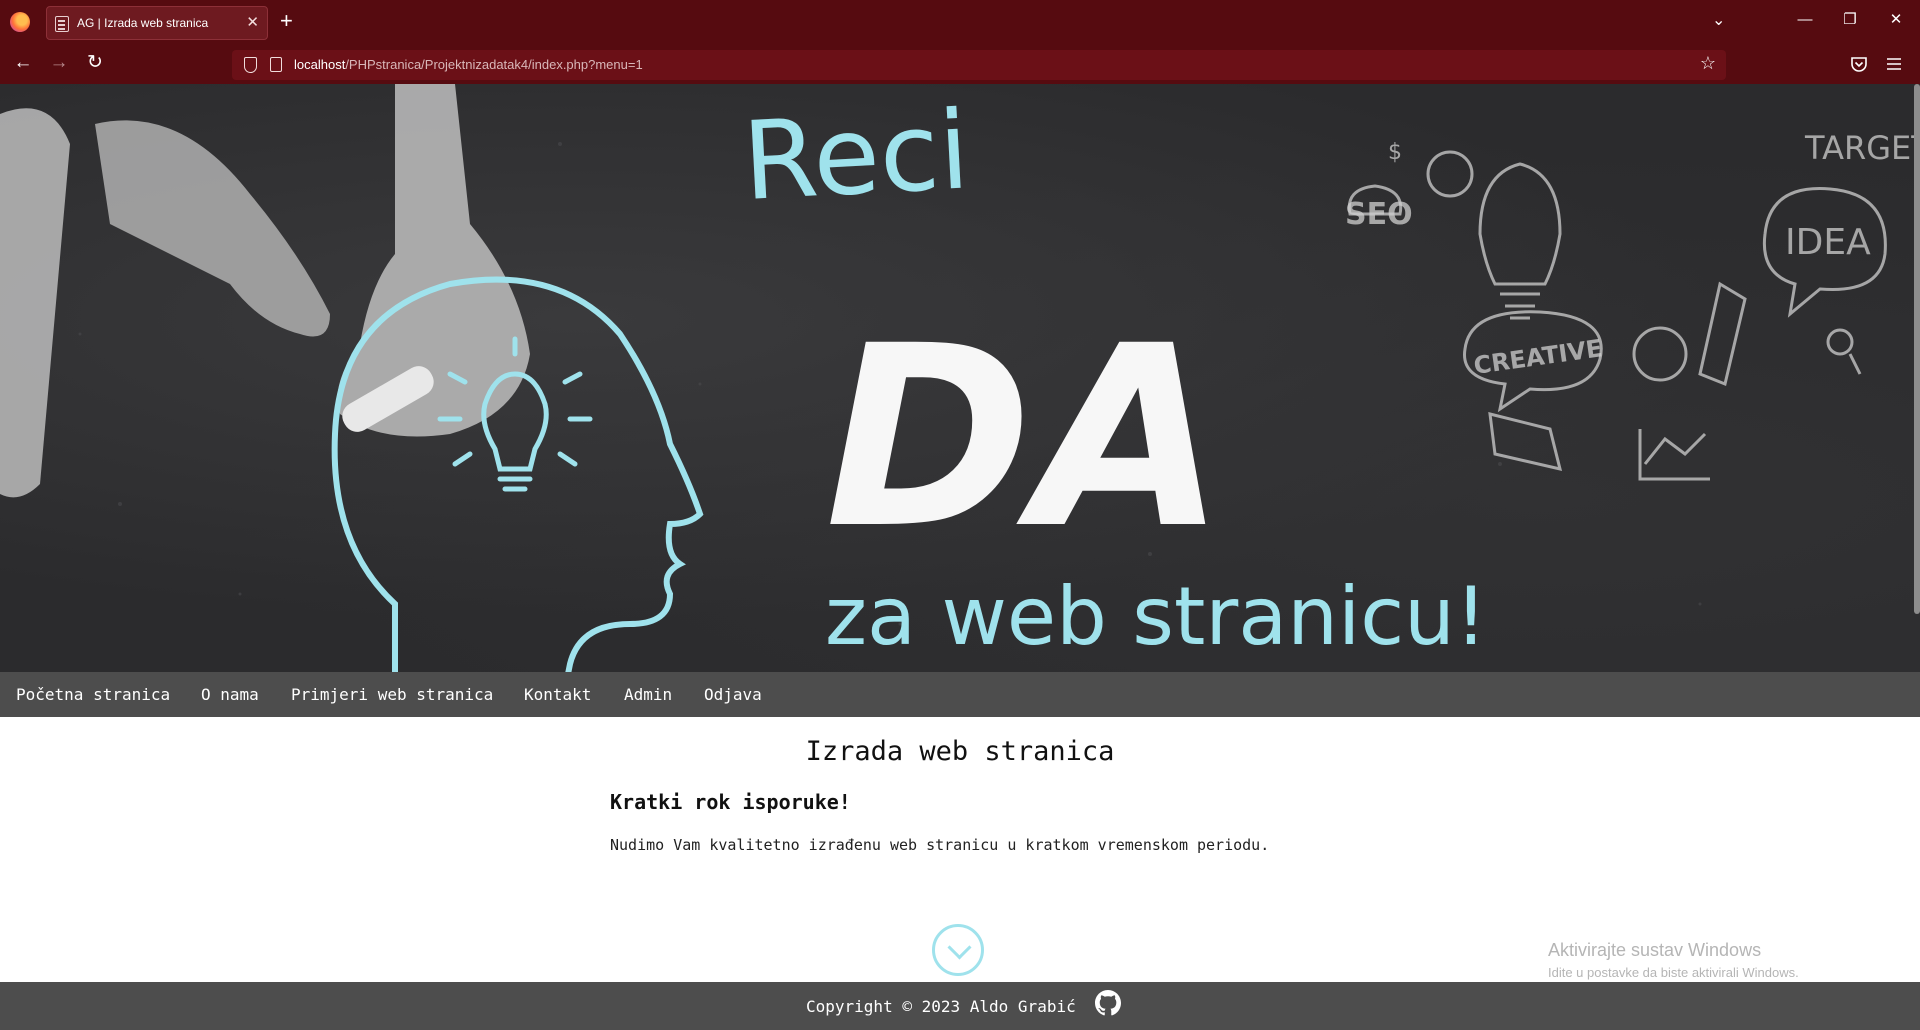 This screenshot has height=1030, width=1920. Describe the element at coordinates (250, 65) in the screenshot. I see `shield-icon` at that location.